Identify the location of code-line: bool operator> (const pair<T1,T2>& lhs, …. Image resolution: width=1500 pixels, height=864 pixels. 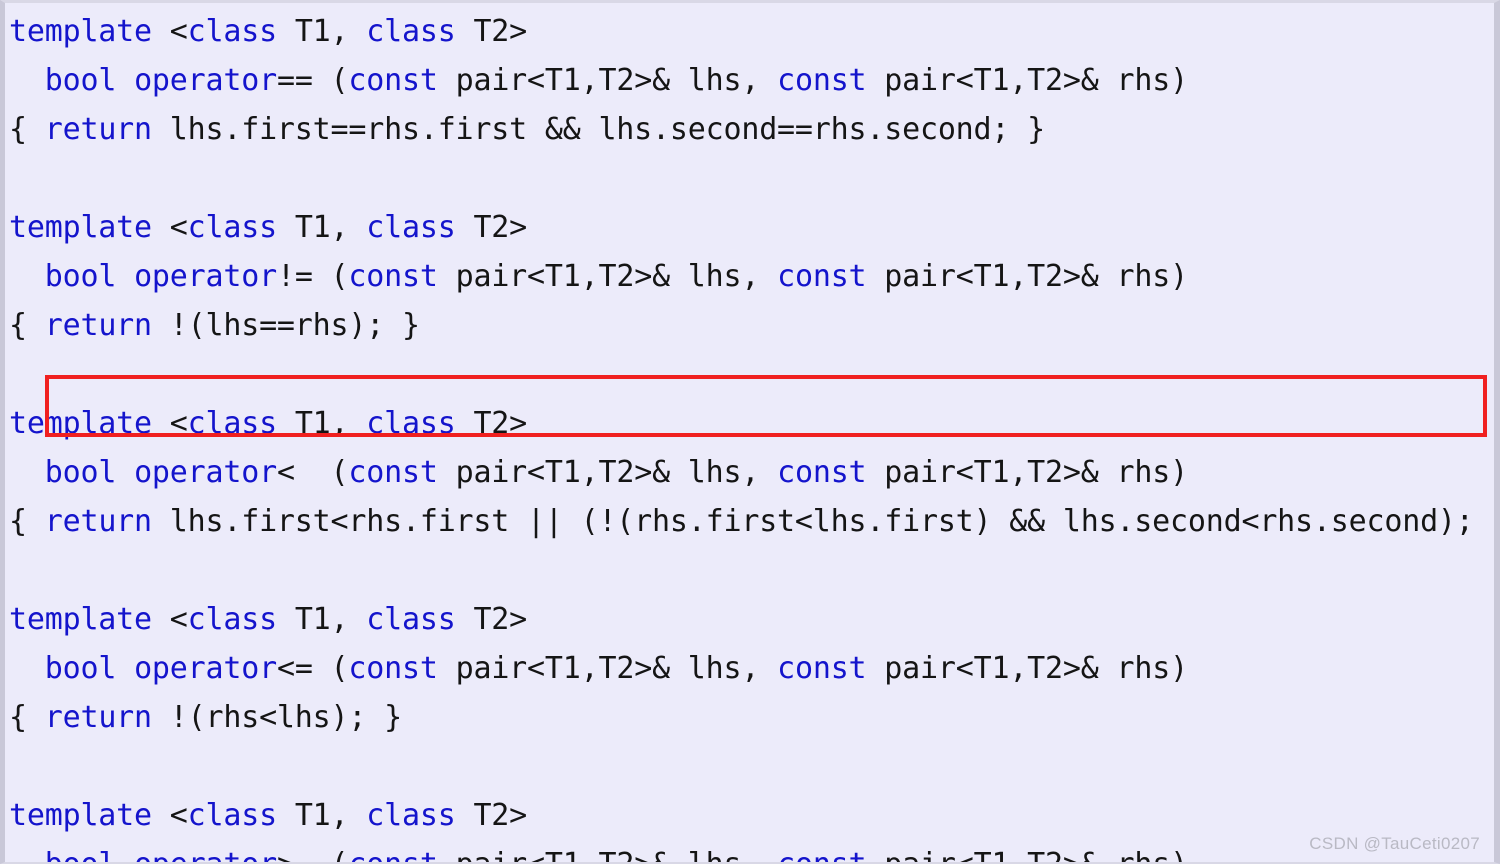
(751, 851).